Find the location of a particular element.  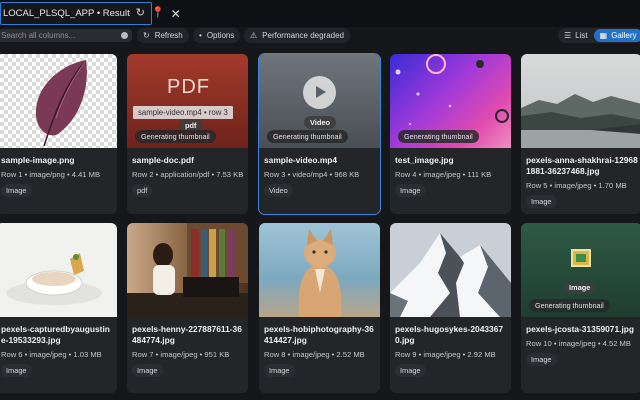

result-tab: LOCAL_PLSQL_APP • Result ↻ 📍 ✕ is located at coordinates (90, 13).